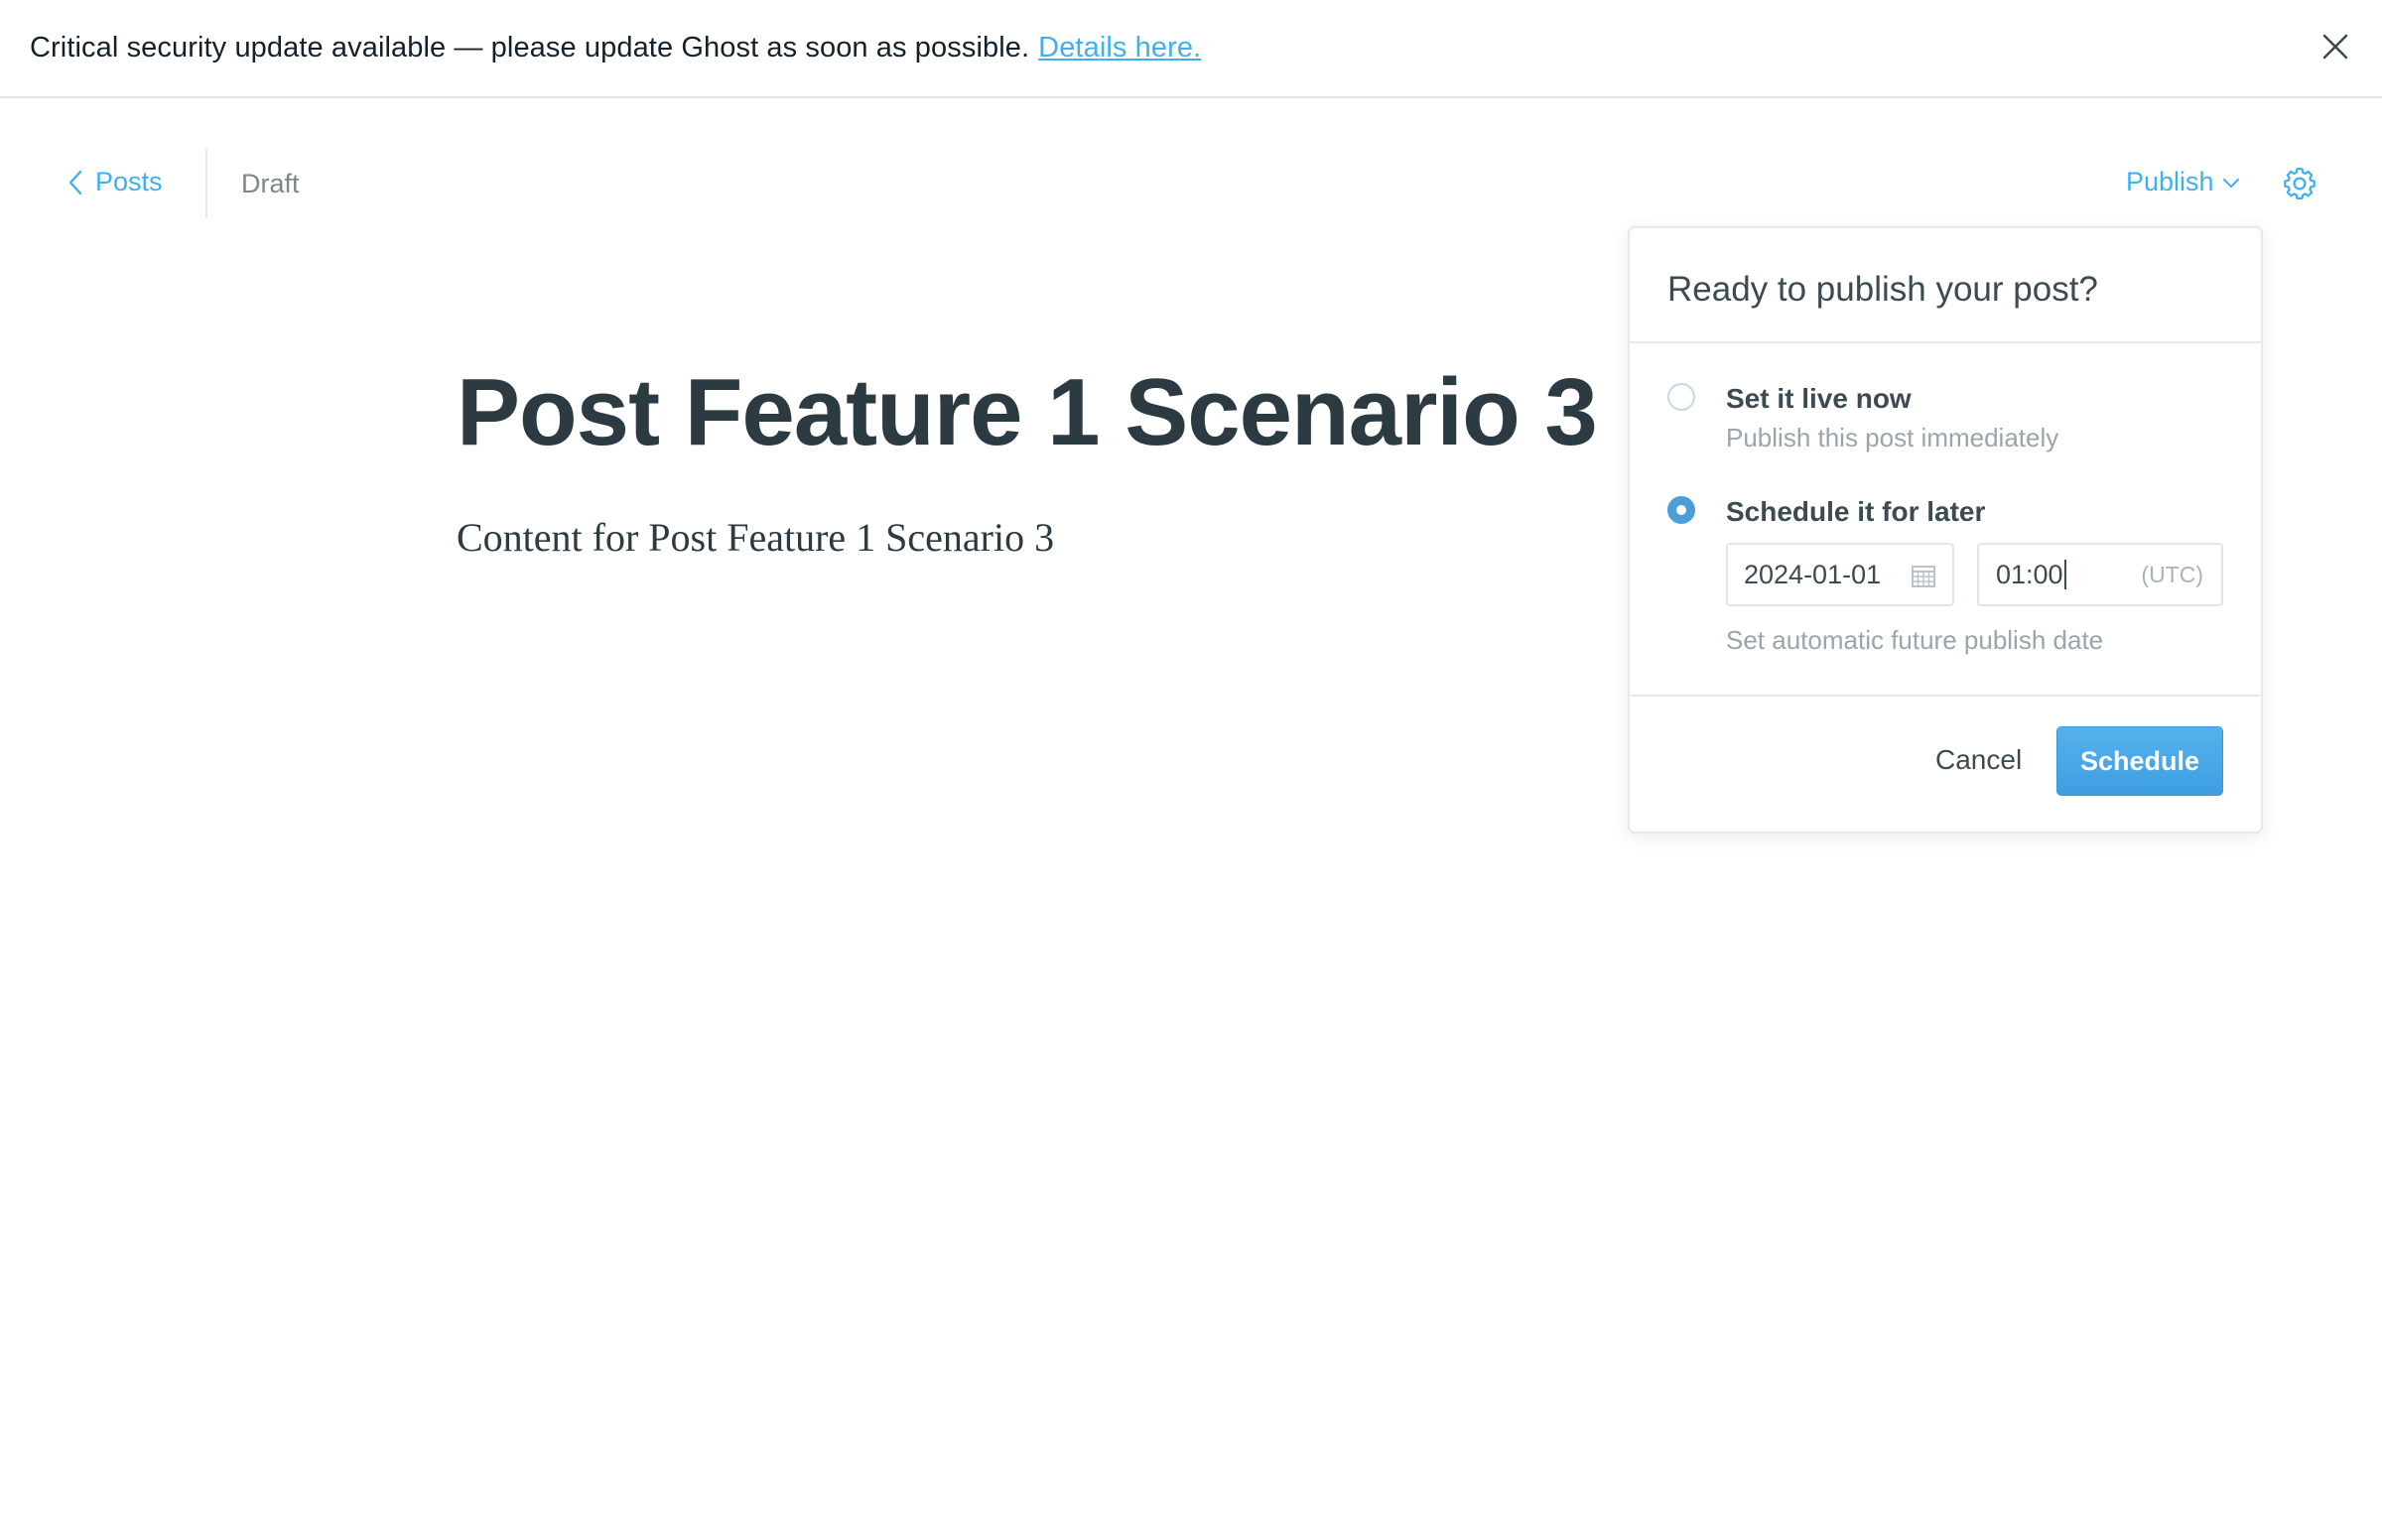 The width and height of the screenshot is (2382, 1540). I want to click on post-status: Draft, so click(271, 183).